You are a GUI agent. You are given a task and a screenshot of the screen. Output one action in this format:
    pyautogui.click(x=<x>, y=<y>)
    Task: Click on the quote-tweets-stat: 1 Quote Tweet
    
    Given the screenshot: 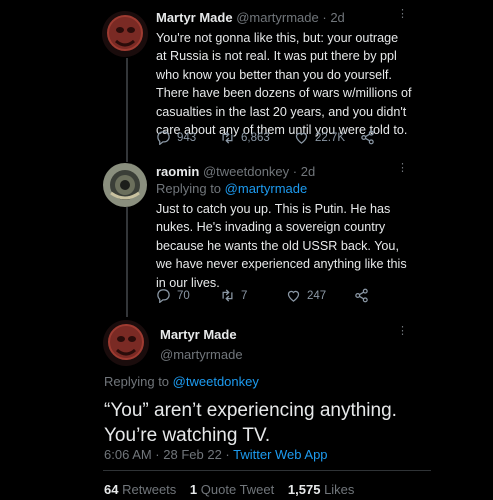 What is the action you would take?
    pyautogui.click(x=232, y=489)
    